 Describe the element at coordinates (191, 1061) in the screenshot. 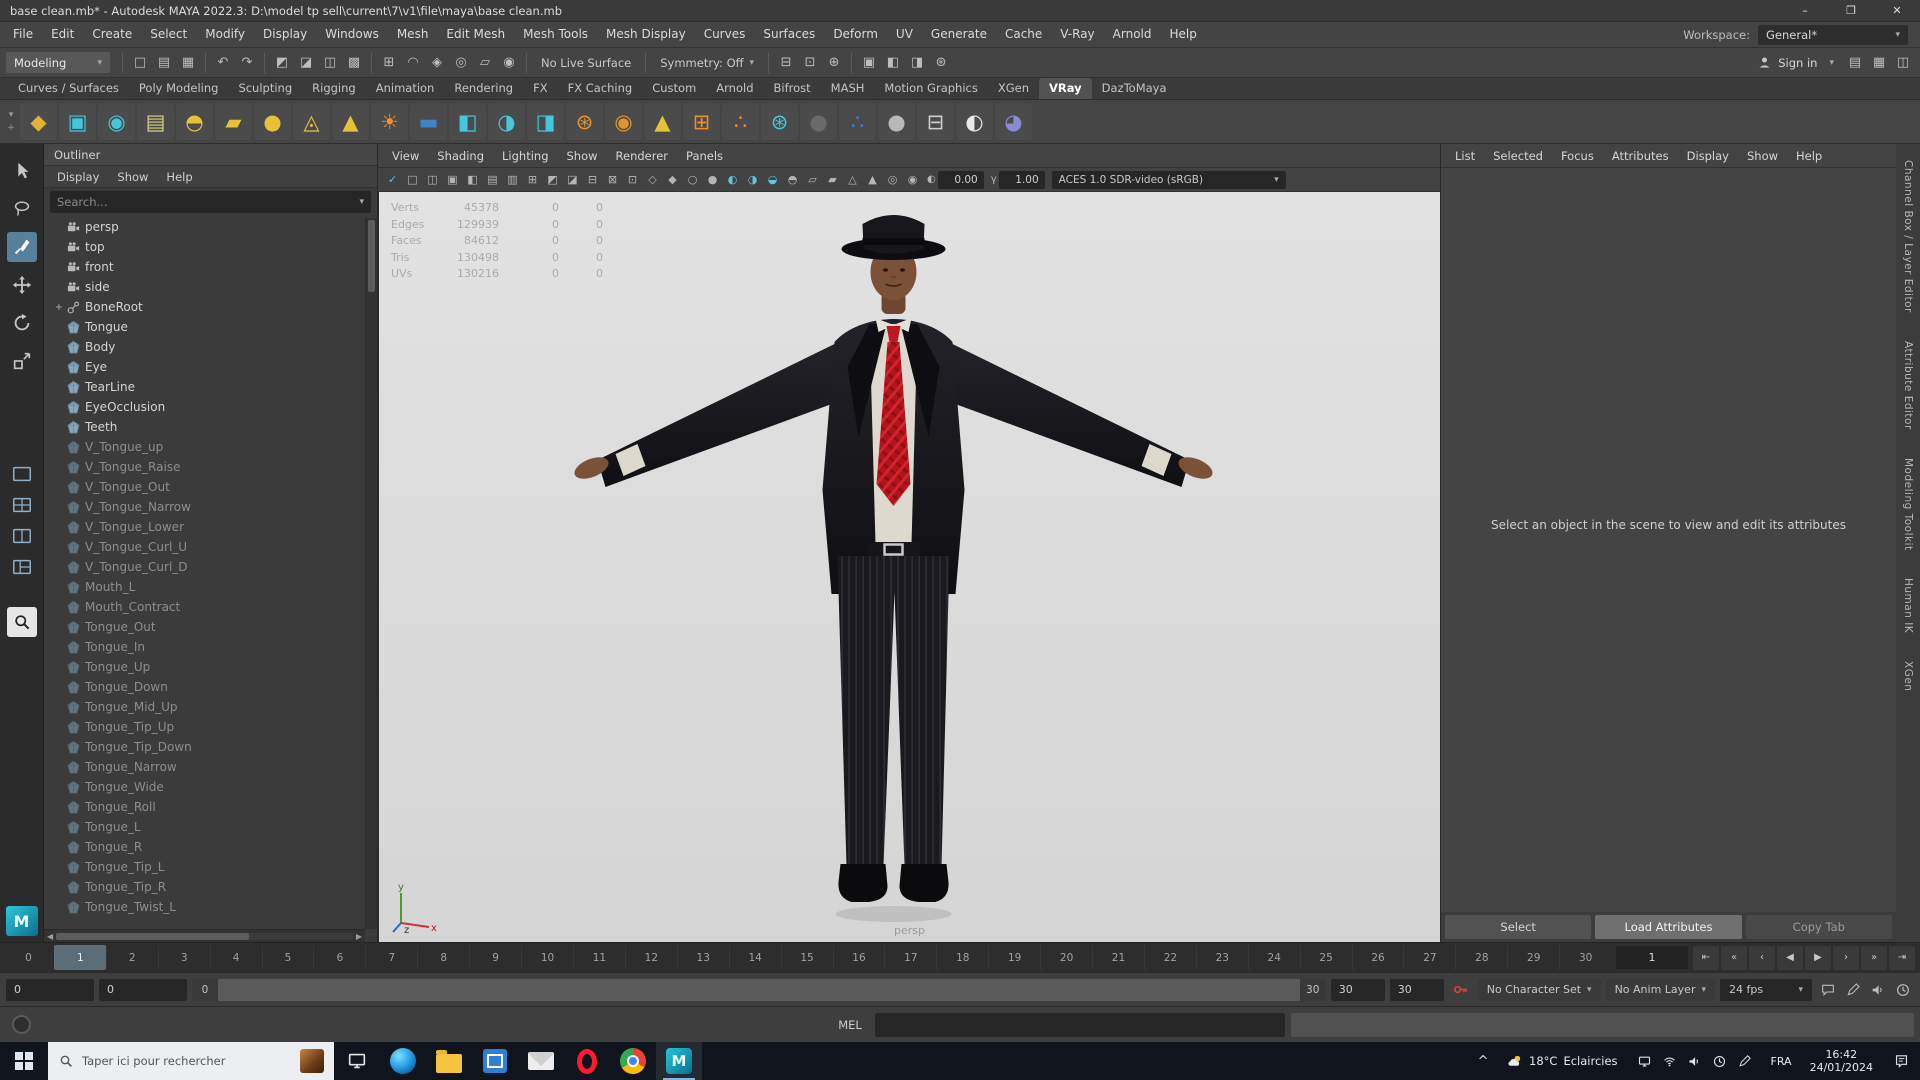

I see `taskbar-search` at that location.